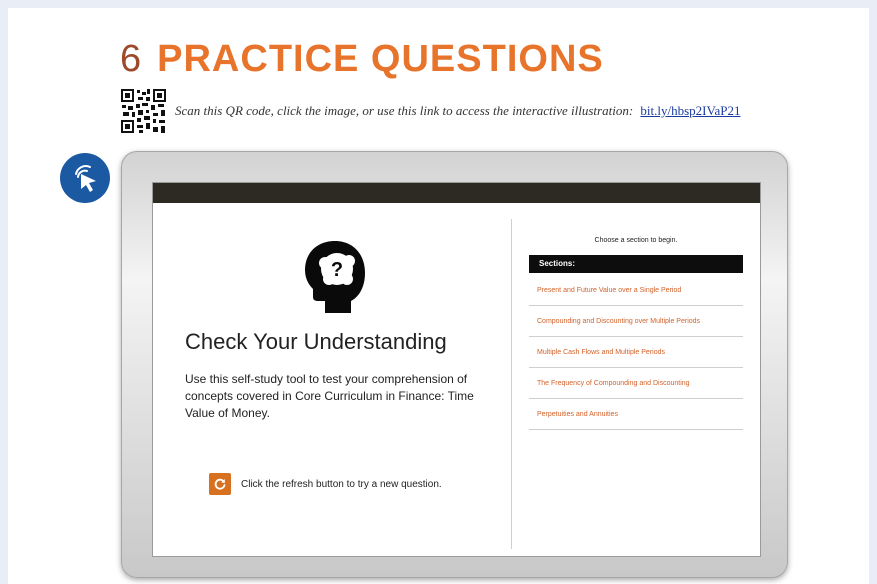 The image size is (877, 584). Describe the element at coordinates (143, 111) in the screenshot. I see `qr-code-icon` at that location.